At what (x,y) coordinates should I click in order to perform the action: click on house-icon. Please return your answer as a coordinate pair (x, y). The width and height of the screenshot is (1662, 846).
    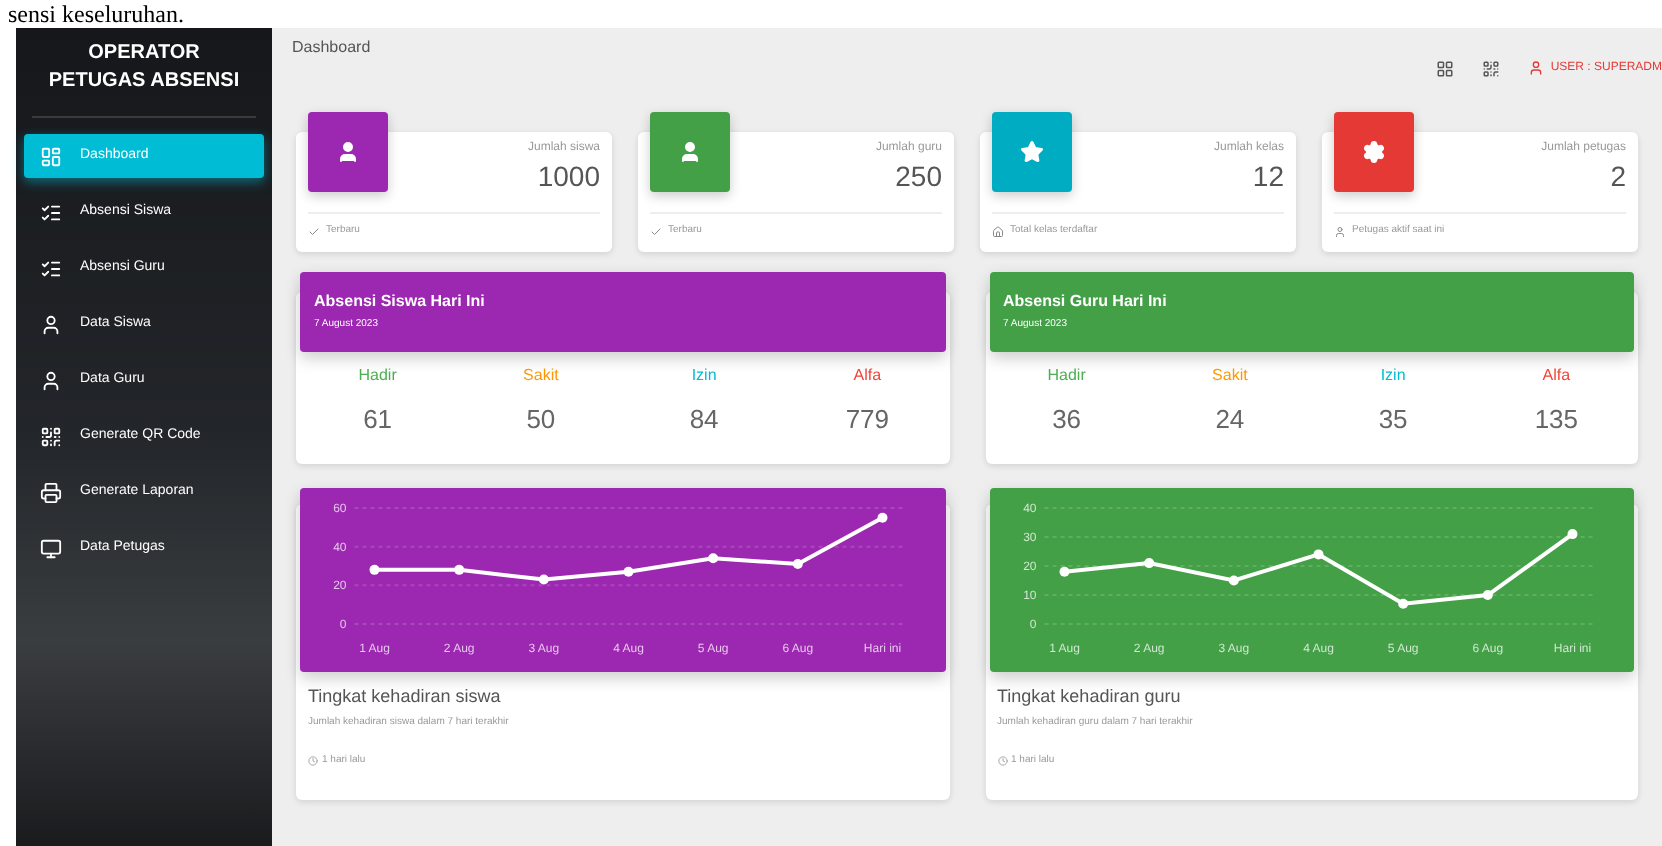
    Looking at the image, I should click on (998, 231).